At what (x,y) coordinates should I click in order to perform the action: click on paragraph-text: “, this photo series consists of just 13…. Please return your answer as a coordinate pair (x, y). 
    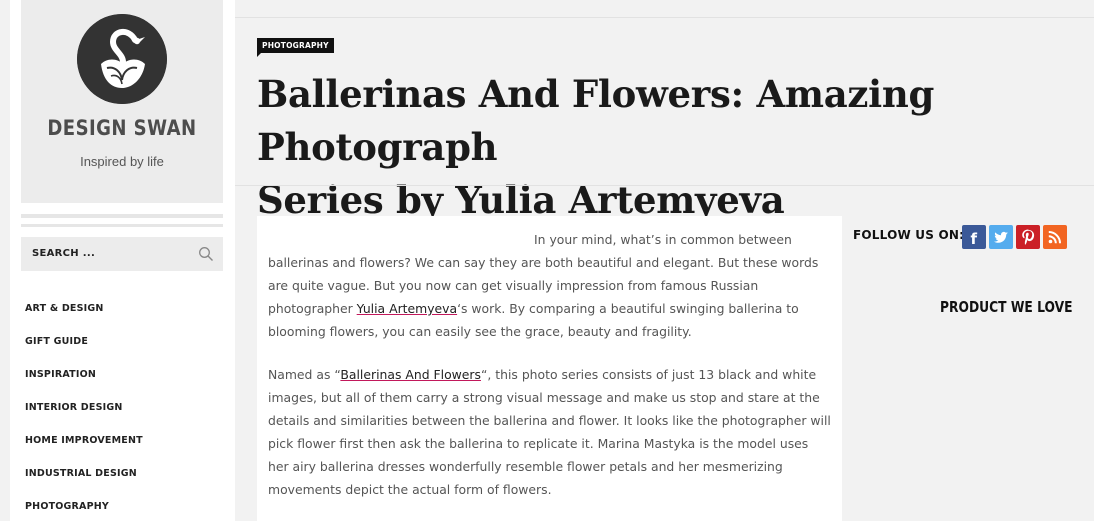
    Looking at the image, I should click on (549, 432).